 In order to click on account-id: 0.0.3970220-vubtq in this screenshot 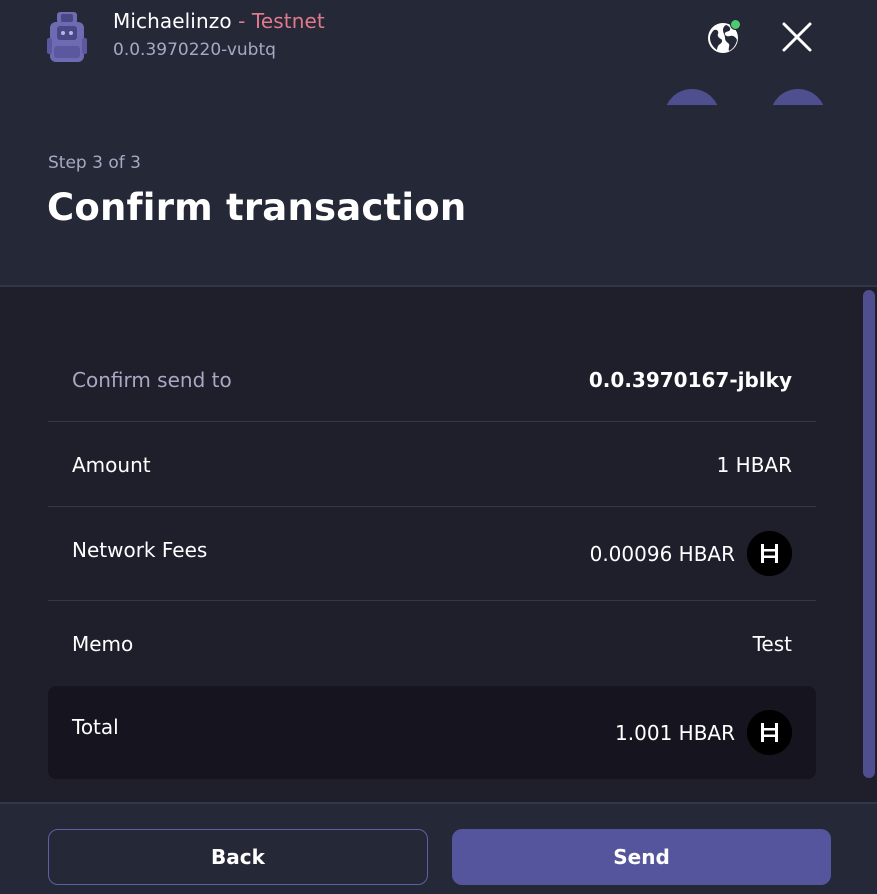, I will do `click(194, 50)`.